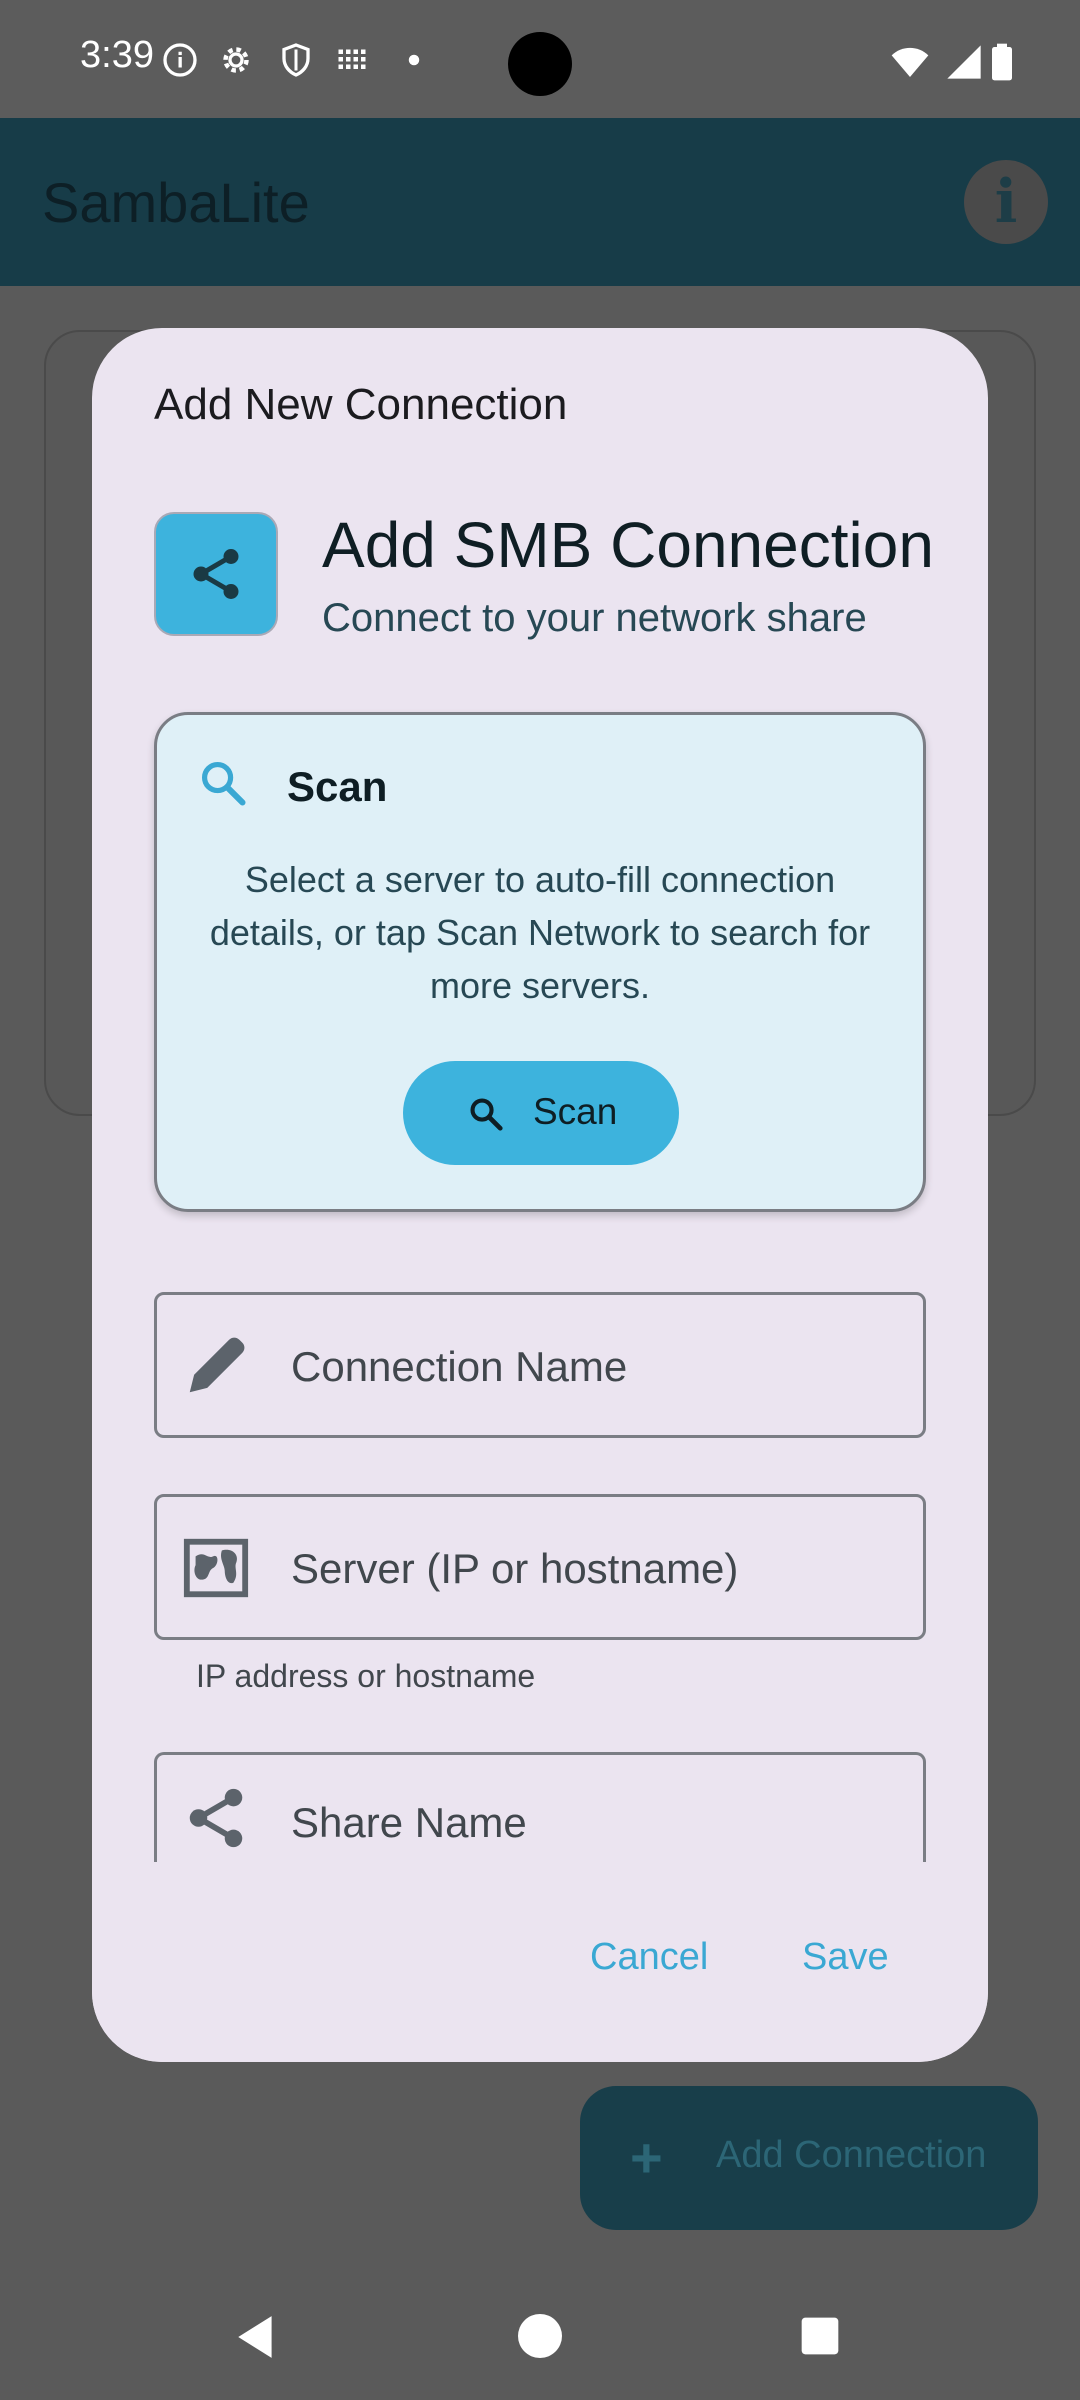 This screenshot has width=1080, height=2400. What do you see at coordinates (649, 1957) in the screenshot?
I see `cancel-button: Cancel` at bounding box center [649, 1957].